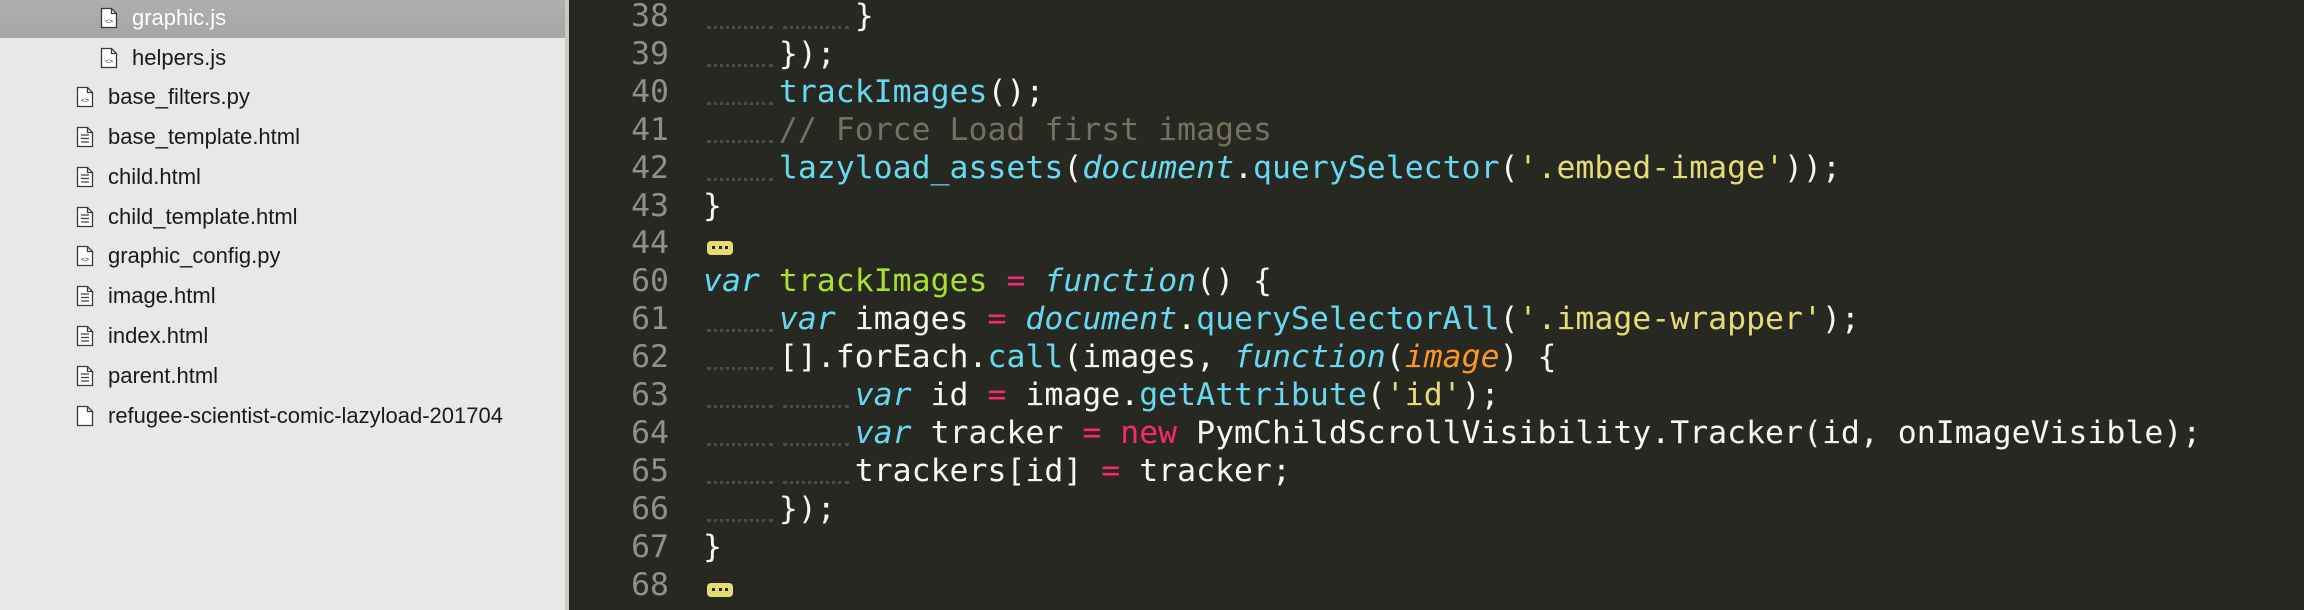 The height and width of the screenshot is (610, 2304). What do you see at coordinates (305, 415) in the screenshot?
I see `file-name: refugee-scientist-comic-lazyload-201704` at bounding box center [305, 415].